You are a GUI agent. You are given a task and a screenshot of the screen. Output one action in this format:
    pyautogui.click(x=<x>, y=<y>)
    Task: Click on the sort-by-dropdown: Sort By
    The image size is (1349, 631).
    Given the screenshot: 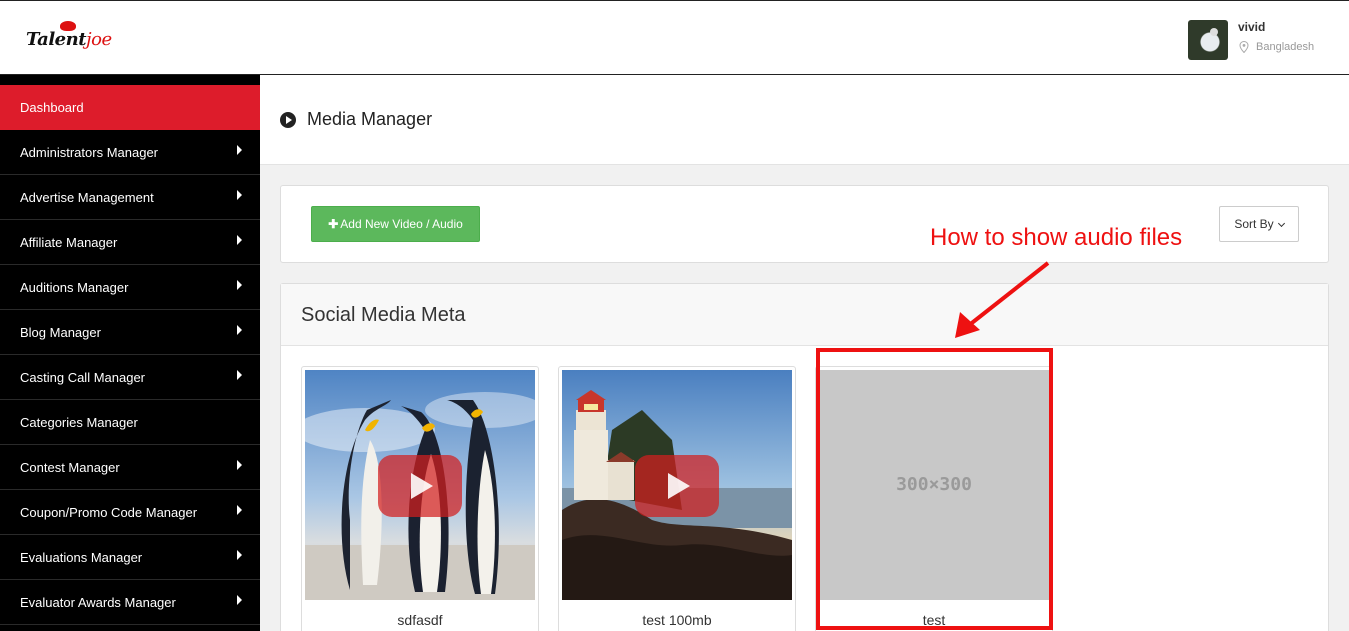 What is the action you would take?
    pyautogui.click(x=1259, y=224)
    